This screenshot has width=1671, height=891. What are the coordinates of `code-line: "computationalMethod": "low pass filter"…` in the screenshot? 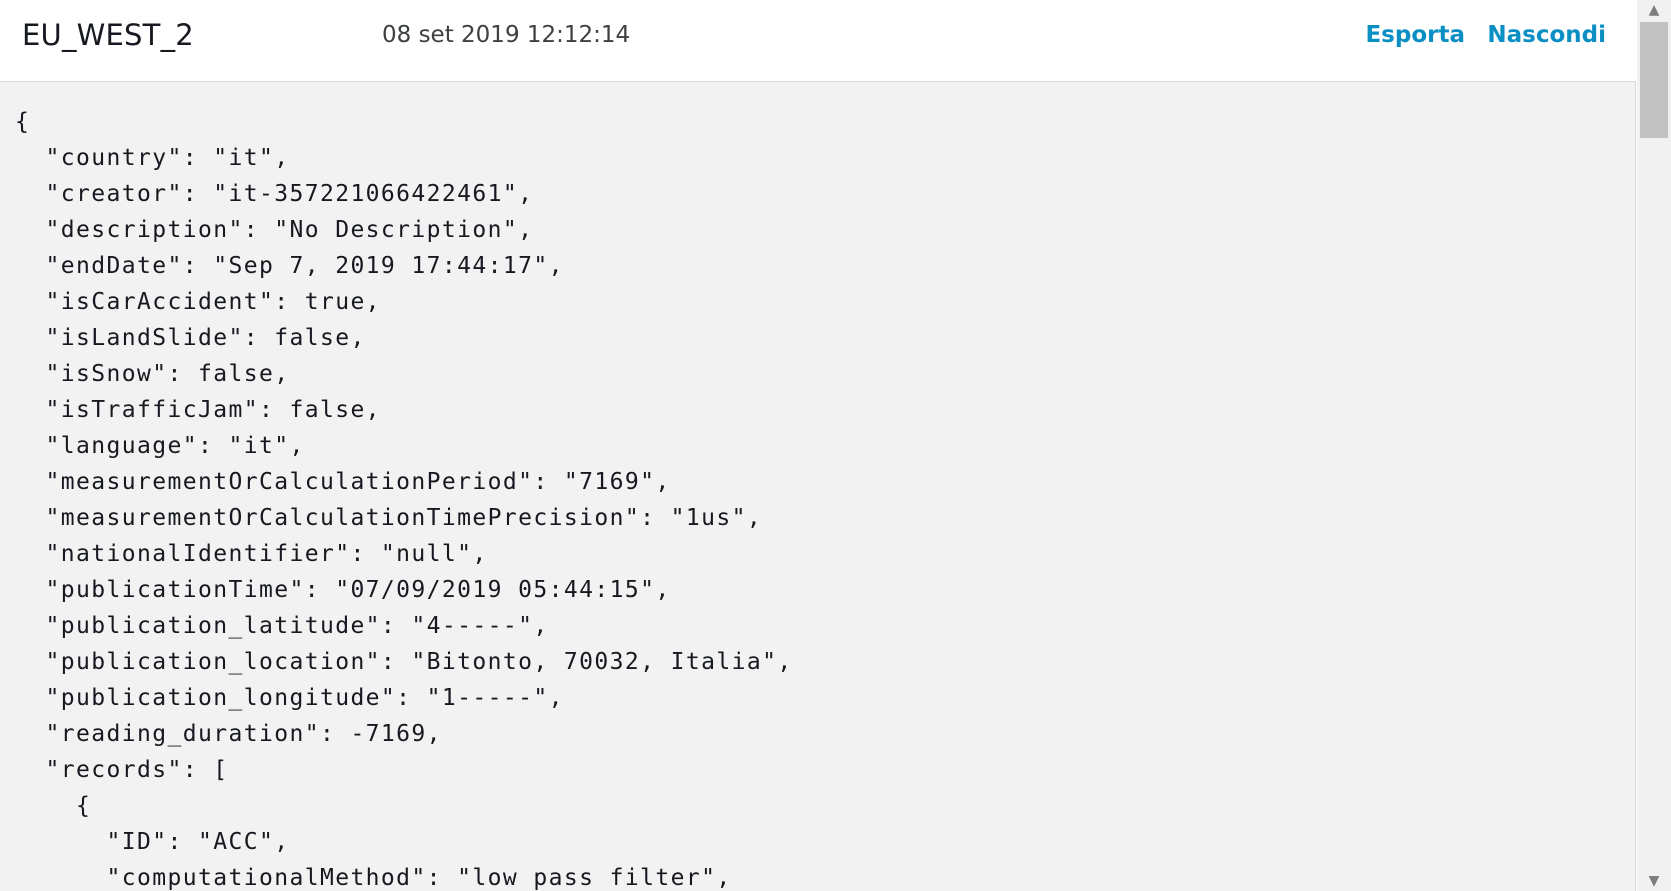 It's located at (373, 878).